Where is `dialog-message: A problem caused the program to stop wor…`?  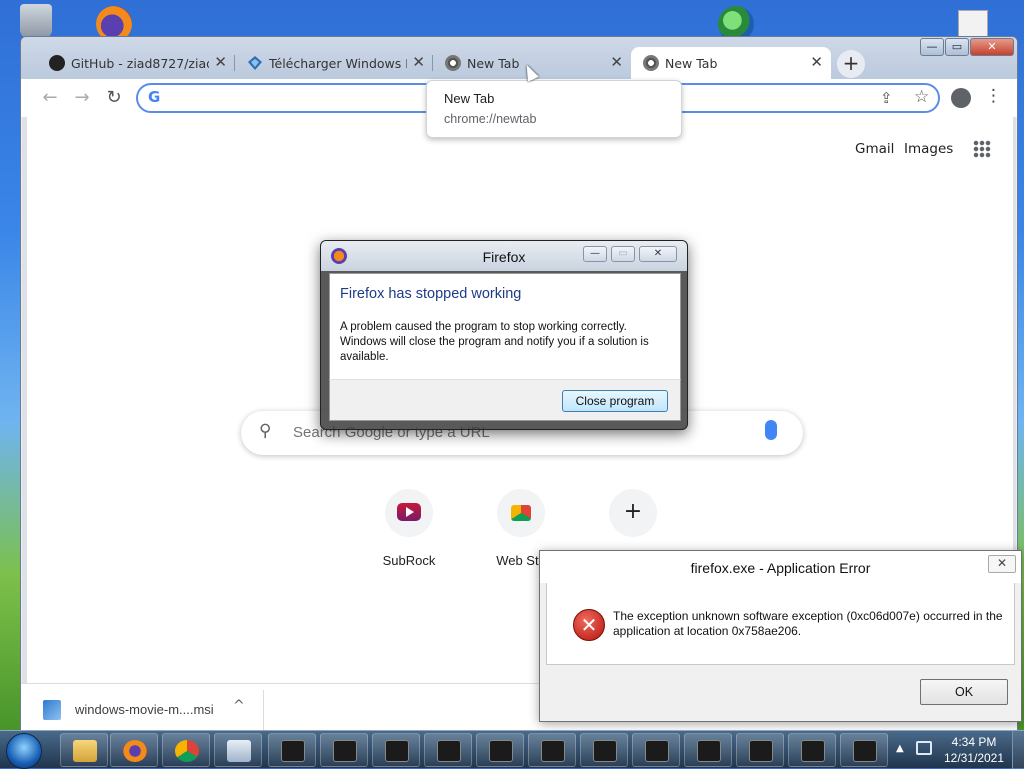 dialog-message: A problem caused the program to stop wor… is located at coordinates (494, 342).